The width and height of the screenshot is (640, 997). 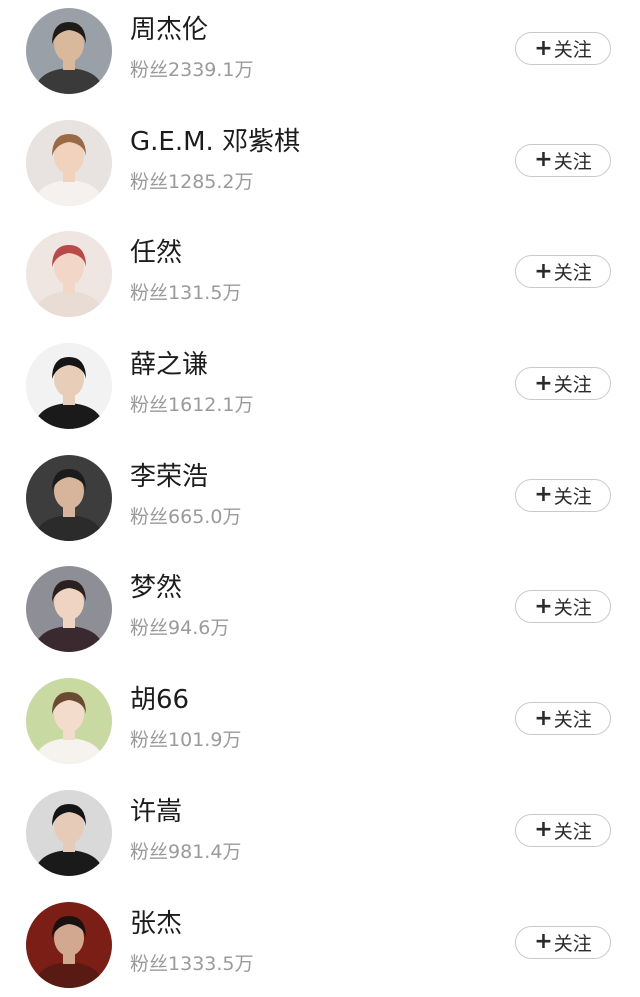 I want to click on fan-count: 粉丝981.4万, so click(x=185, y=852).